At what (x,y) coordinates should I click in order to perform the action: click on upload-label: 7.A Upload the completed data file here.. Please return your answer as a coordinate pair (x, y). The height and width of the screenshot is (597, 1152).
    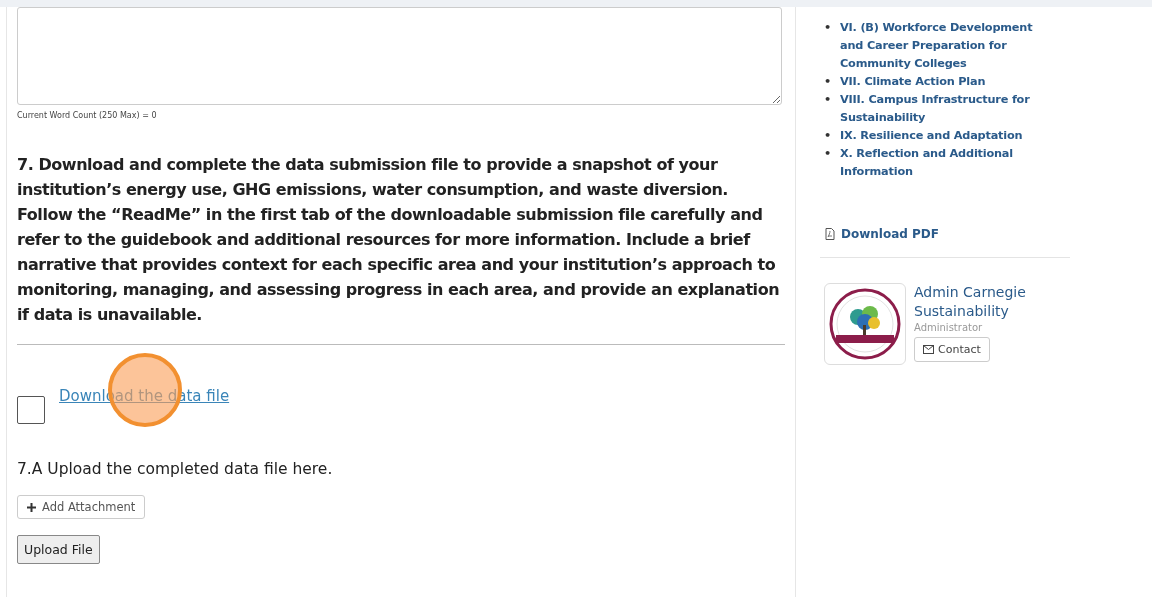
    Looking at the image, I should click on (175, 469).